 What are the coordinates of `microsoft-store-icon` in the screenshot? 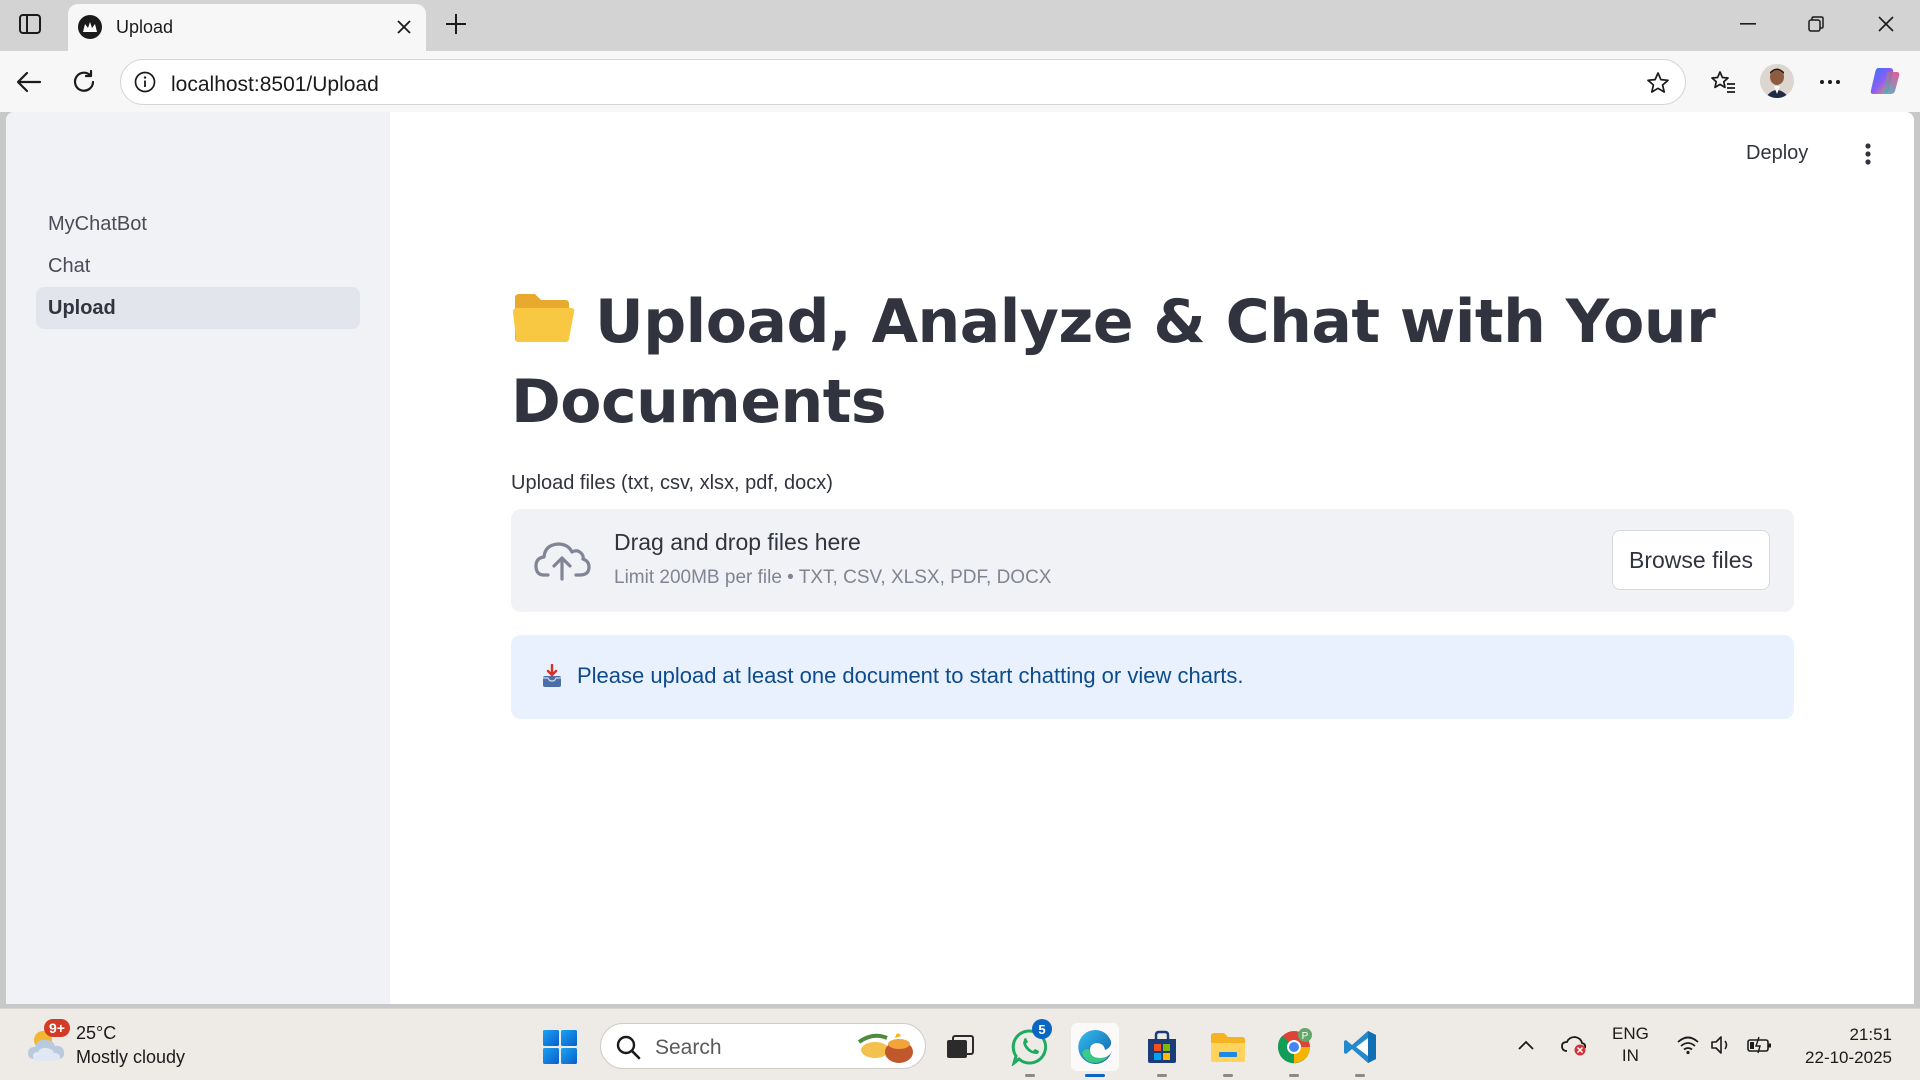 It's located at (1162, 1046).